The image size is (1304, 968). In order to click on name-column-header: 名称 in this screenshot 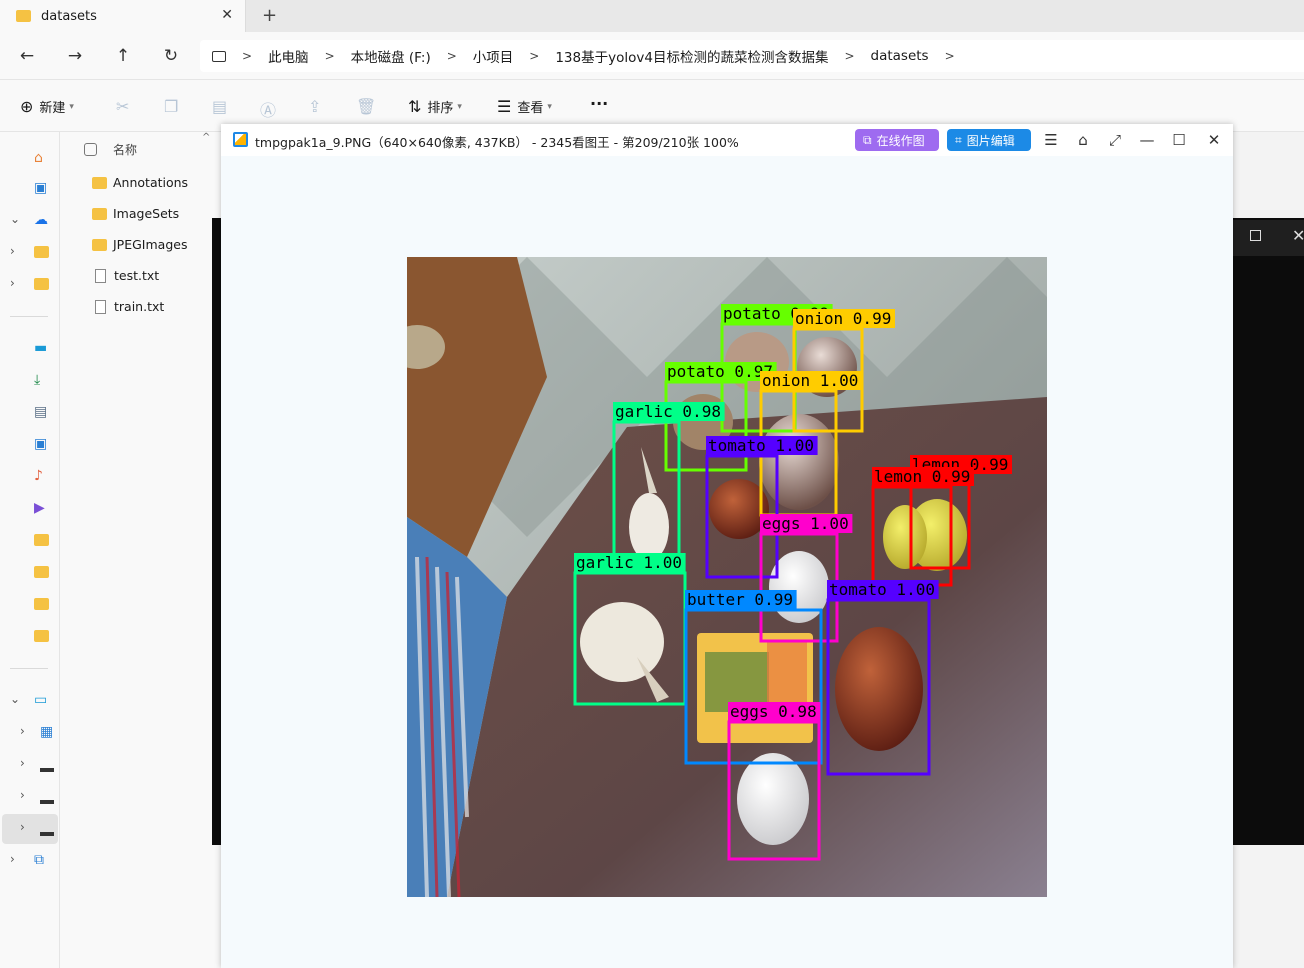, I will do `click(110, 149)`.